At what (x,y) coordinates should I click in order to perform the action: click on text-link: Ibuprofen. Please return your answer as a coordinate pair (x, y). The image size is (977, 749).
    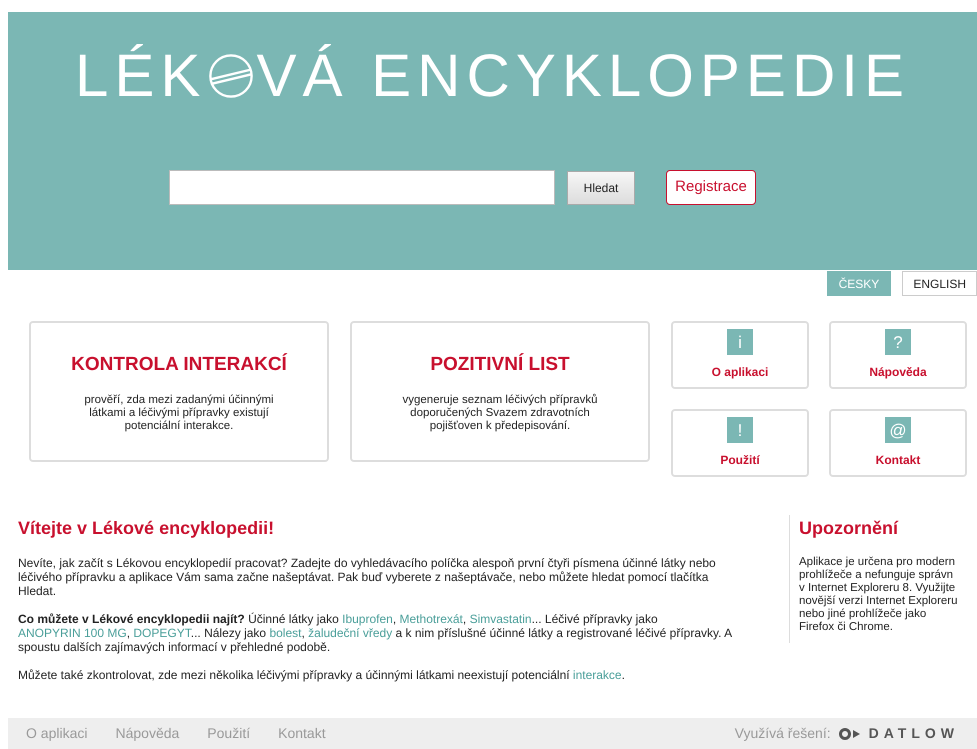
    Looking at the image, I should click on (367, 619).